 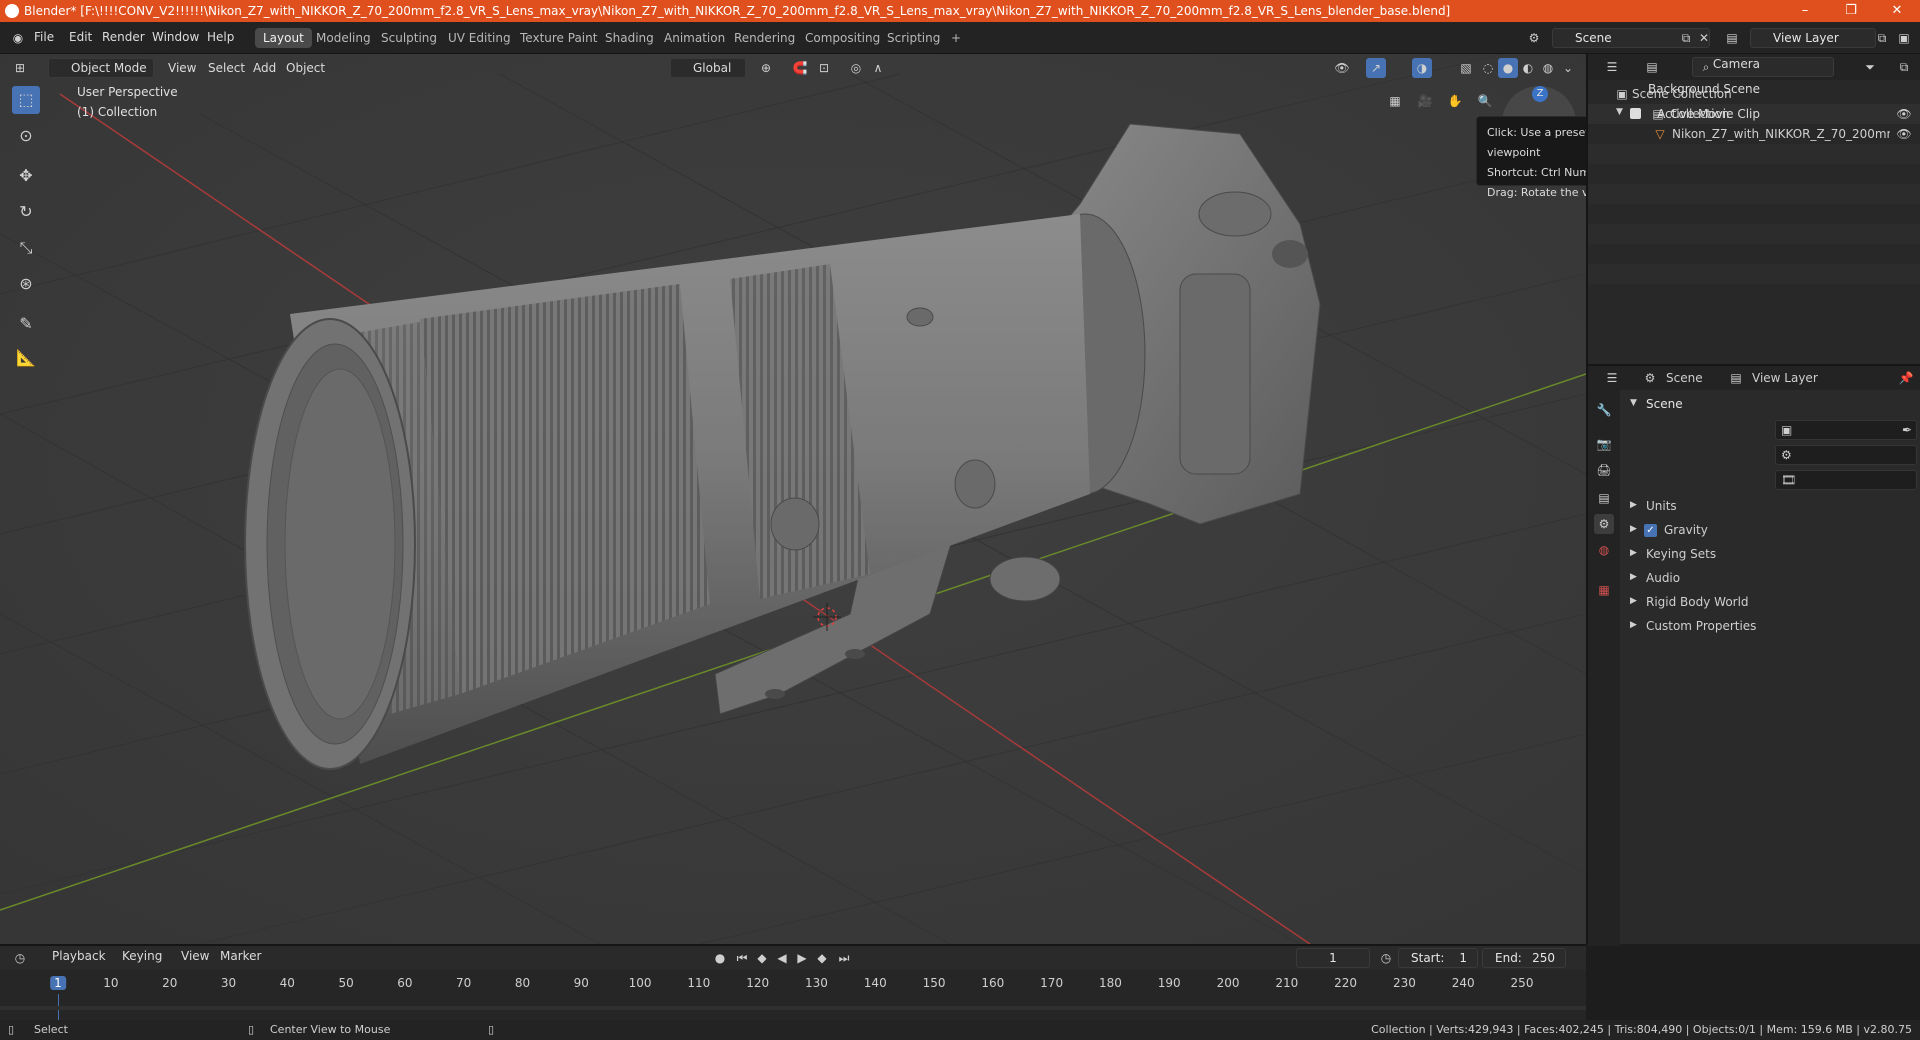 What do you see at coordinates (283, 38) in the screenshot?
I see `tab-layout: Layout` at bounding box center [283, 38].